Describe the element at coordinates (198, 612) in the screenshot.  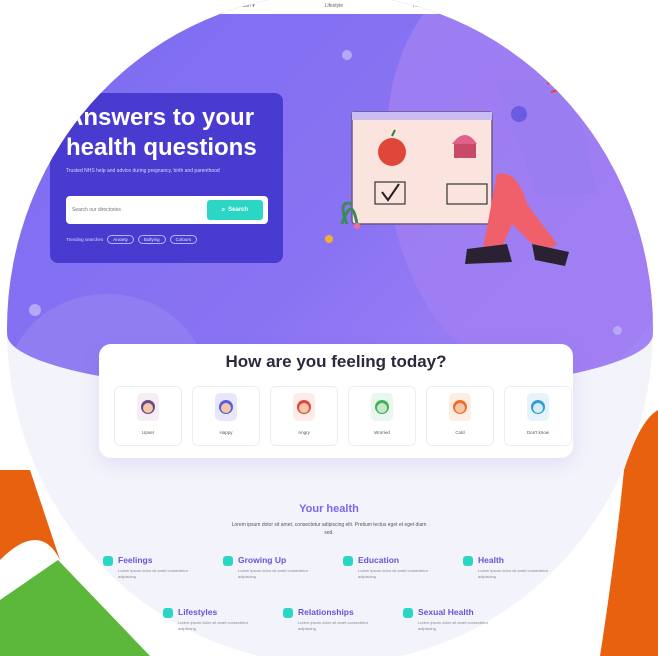
I see `topic-name: Lifestyles` at that location.